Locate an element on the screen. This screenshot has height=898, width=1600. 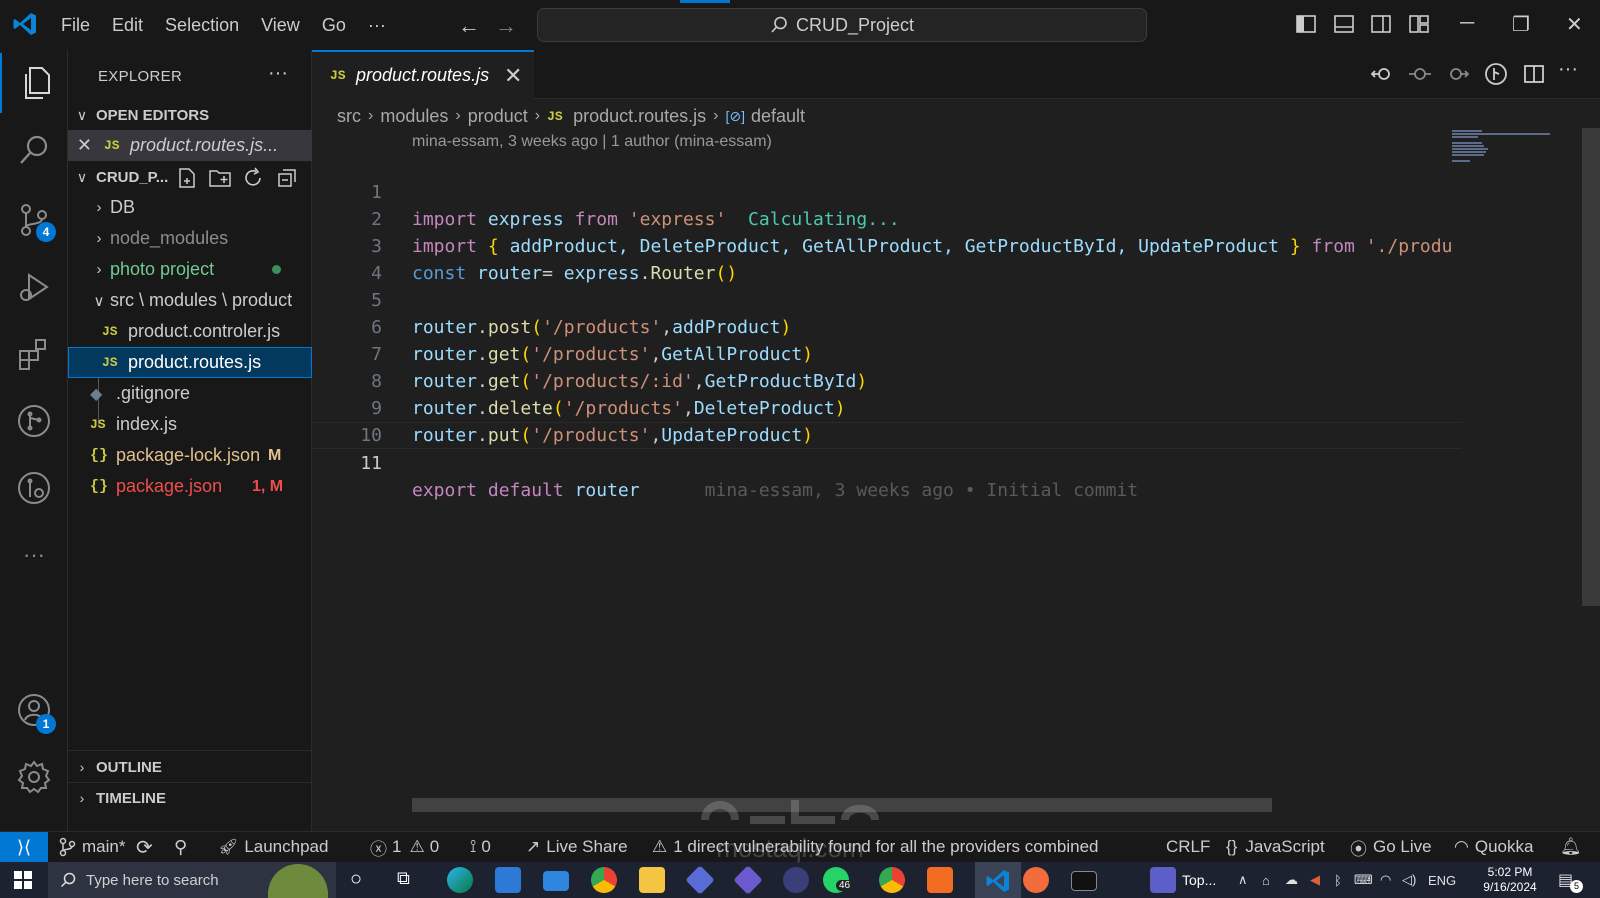
menu-more: ··· is located at coordinates (377, 25).